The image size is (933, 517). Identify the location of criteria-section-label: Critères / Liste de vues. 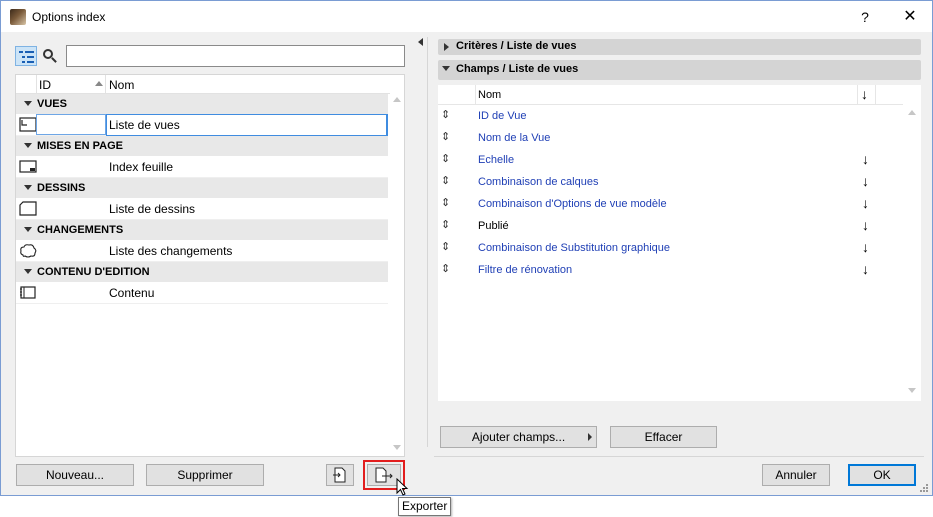
(516, 46).